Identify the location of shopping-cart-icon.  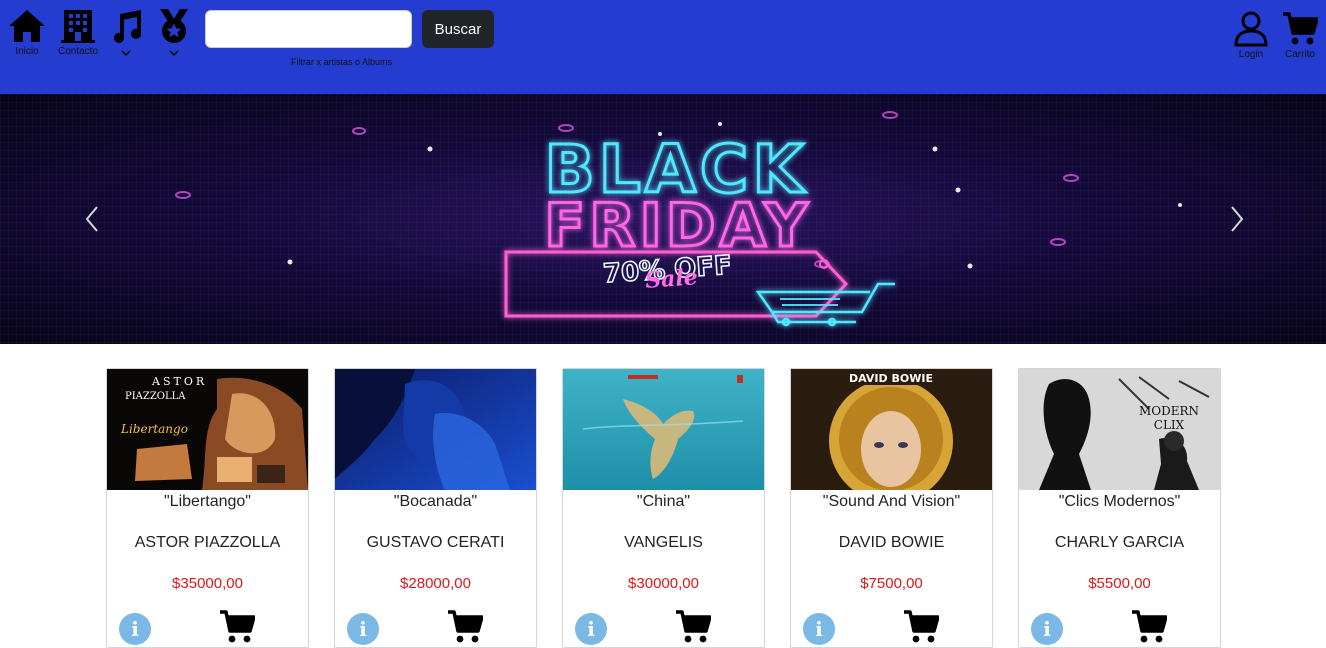
(1300, 28).